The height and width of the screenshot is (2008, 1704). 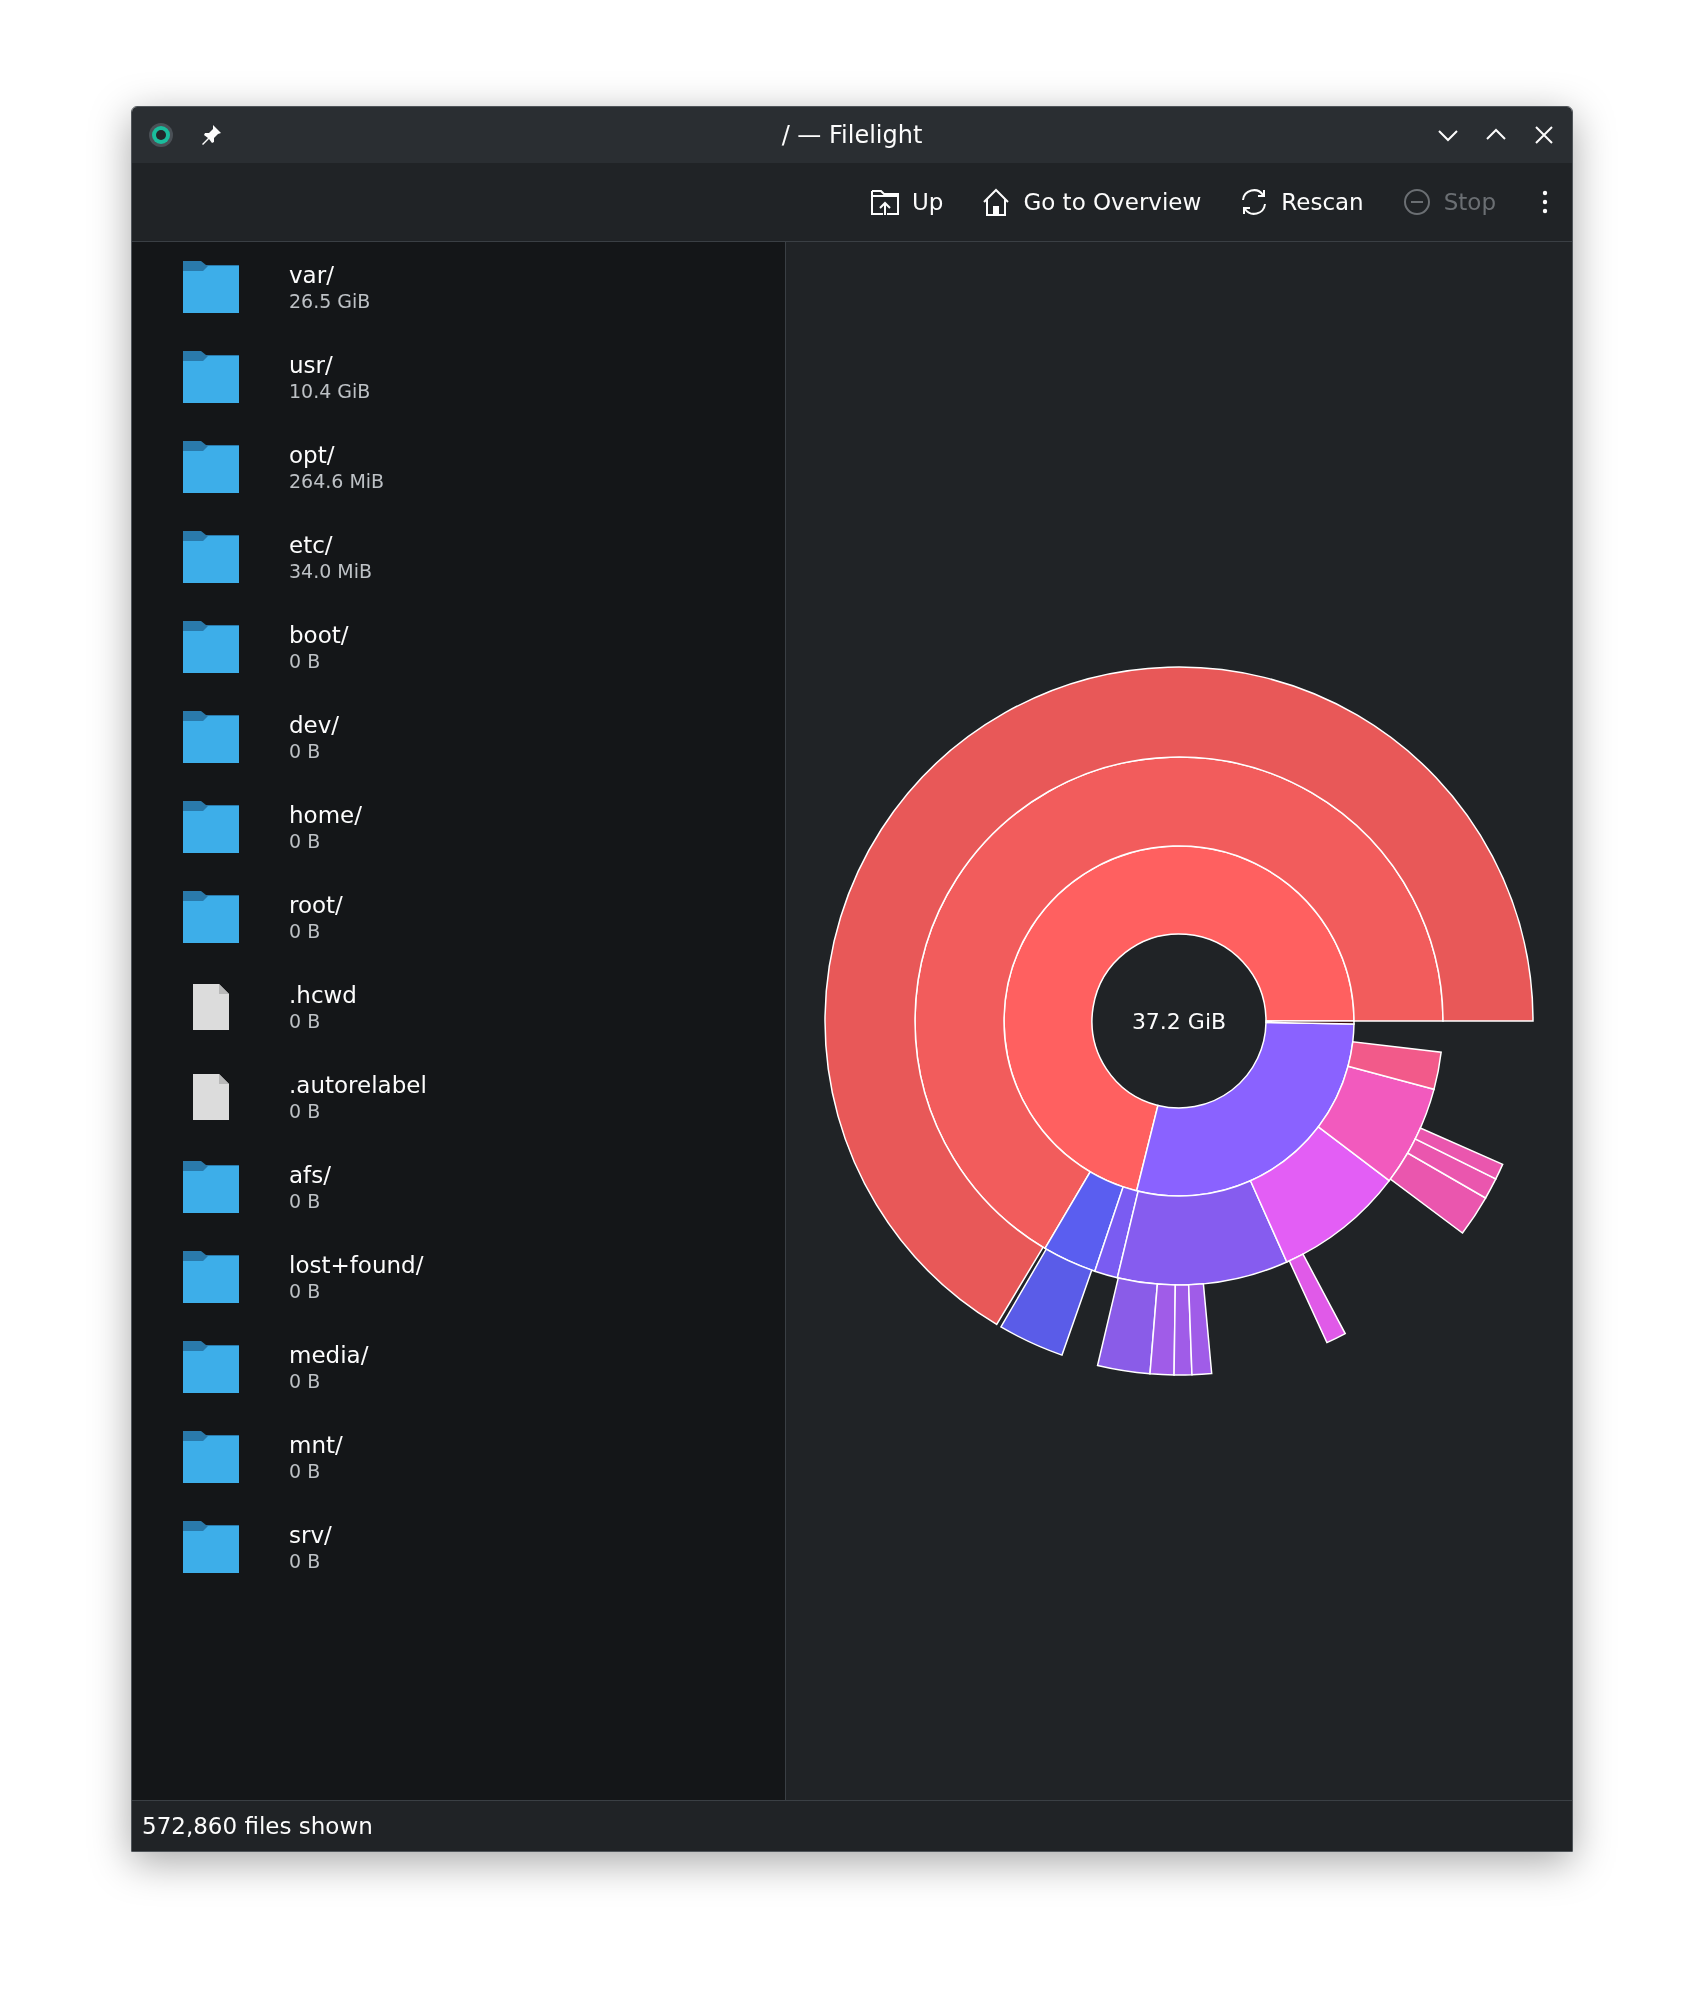 I want to click on file-name: boot/, so click(x=319, y=635).